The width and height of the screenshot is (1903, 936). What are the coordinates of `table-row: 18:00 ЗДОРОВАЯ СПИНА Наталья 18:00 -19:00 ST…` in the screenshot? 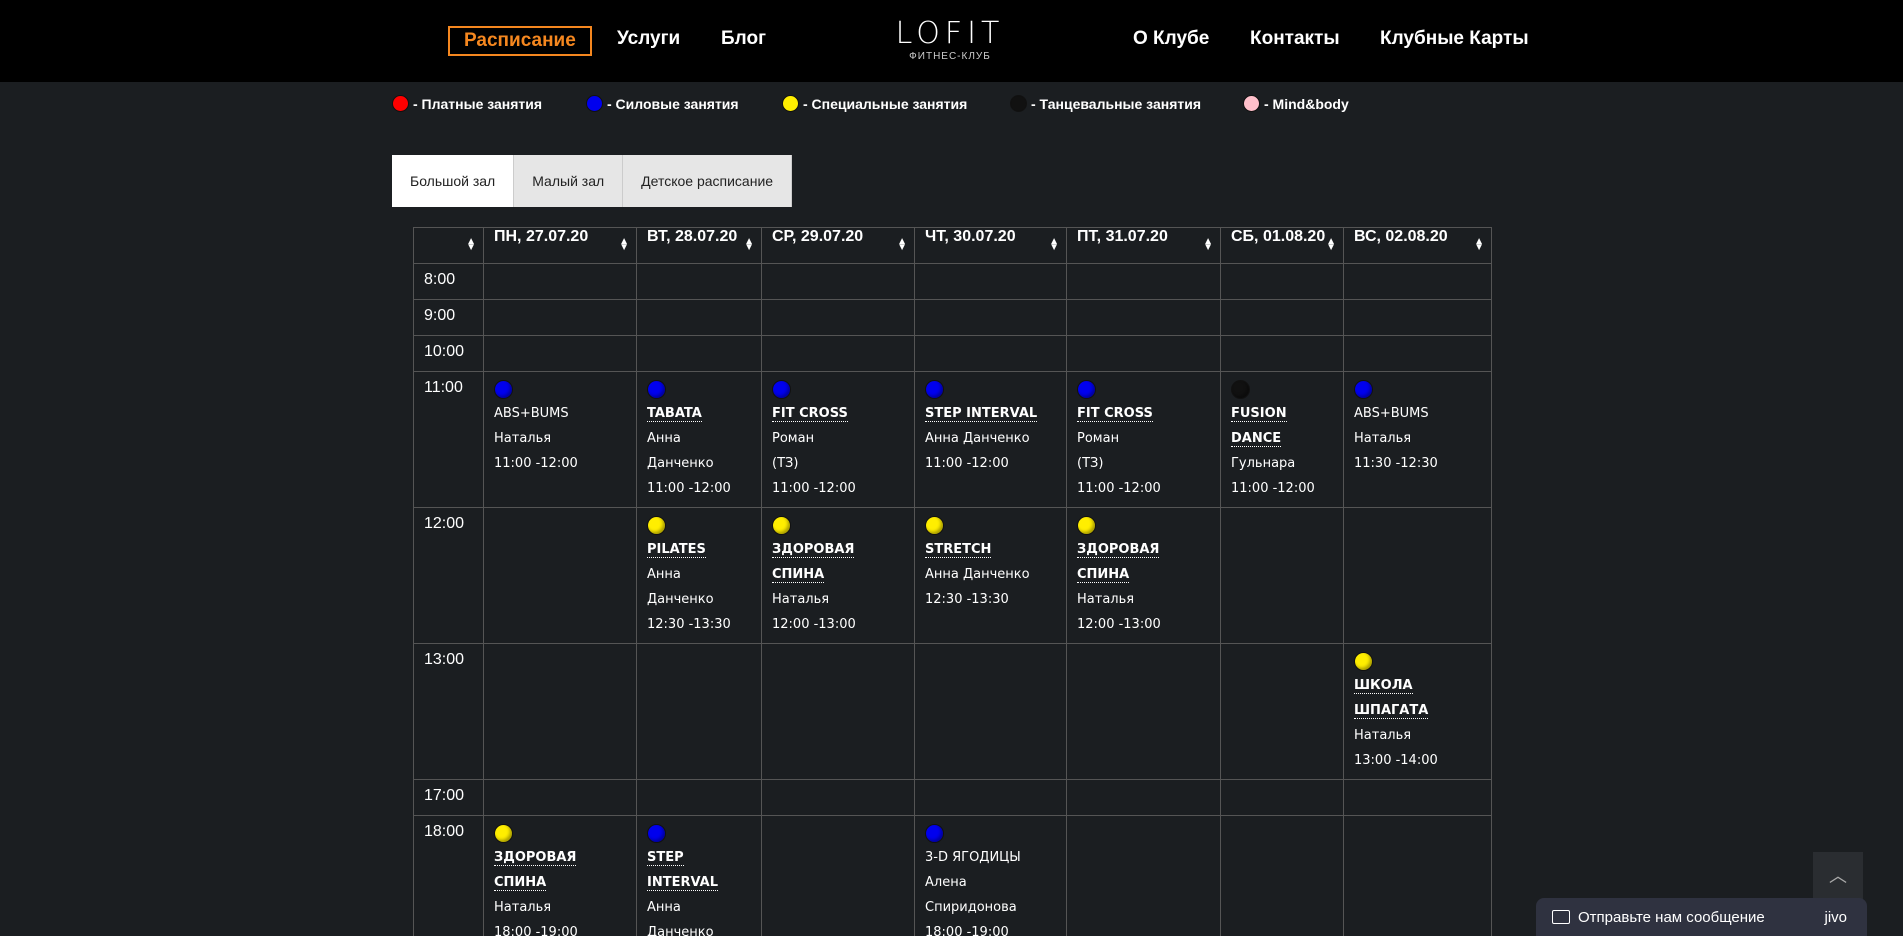 It's located at (952, 875).